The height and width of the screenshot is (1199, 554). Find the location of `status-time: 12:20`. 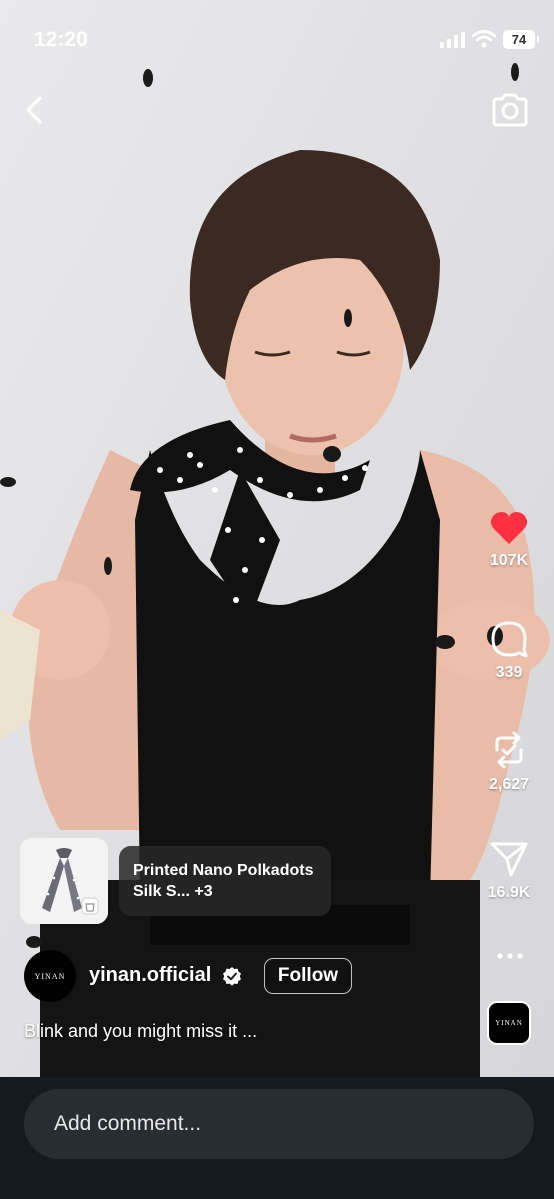

status-time: 12:20 is located at coordinates (61, 39).